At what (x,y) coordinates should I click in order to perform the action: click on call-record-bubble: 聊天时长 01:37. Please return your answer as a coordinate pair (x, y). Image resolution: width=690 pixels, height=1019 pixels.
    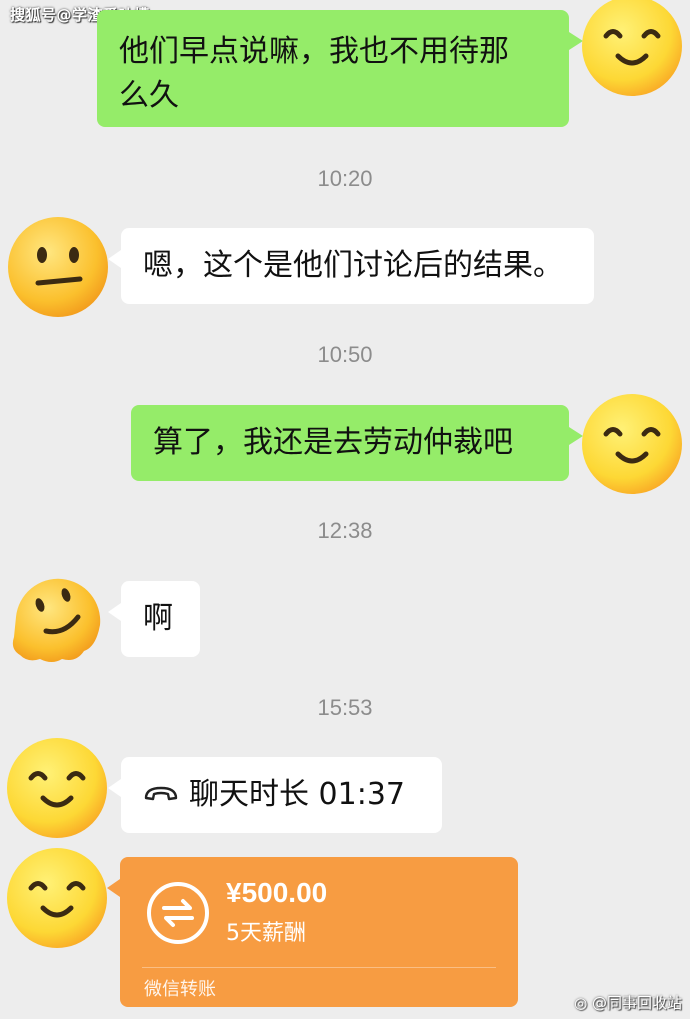
    Looking at the image, I should click on (275, 795).